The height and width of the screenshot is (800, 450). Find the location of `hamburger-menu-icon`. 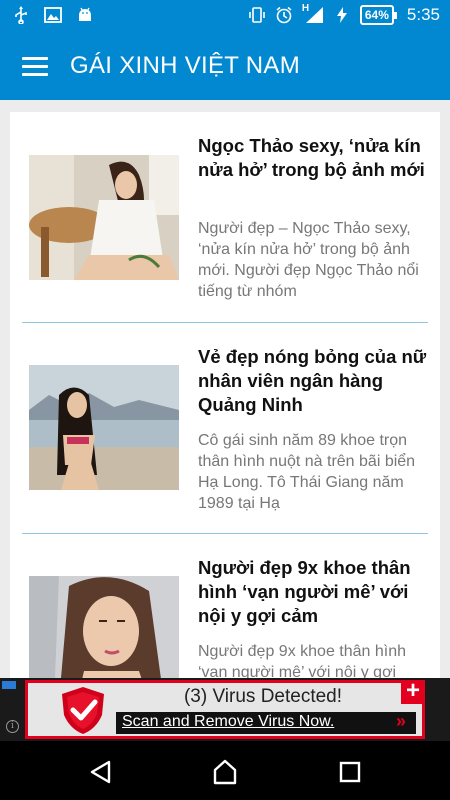

hamburger-menu-icon is located at coordinates (35, 67).